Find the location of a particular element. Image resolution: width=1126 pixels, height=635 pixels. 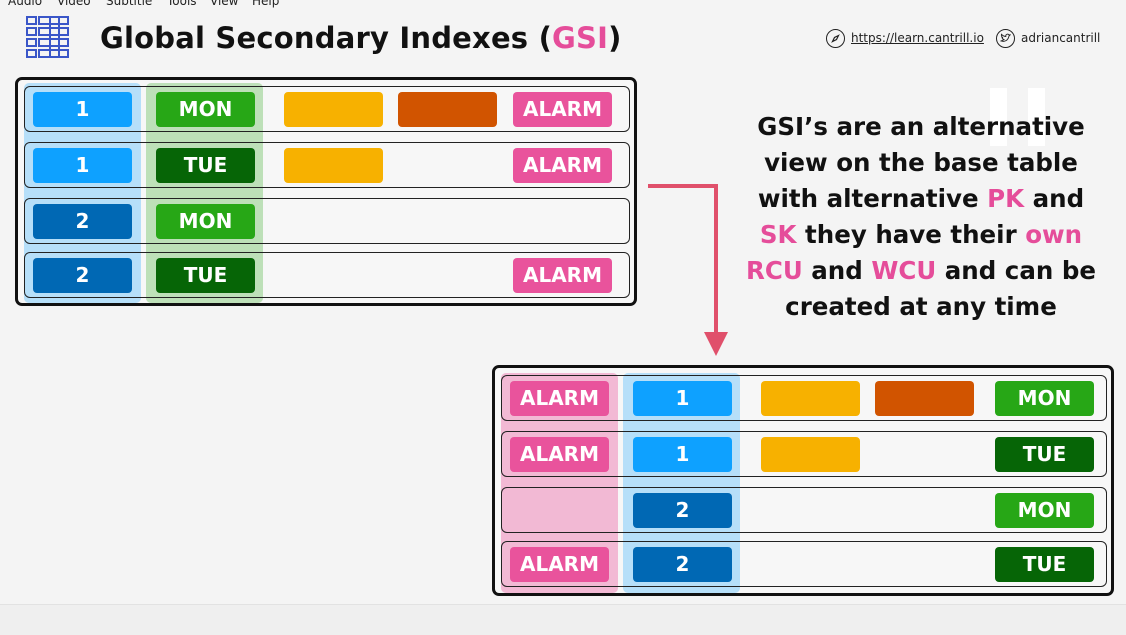

table-grid-icon is located at coordinates (47, 37).